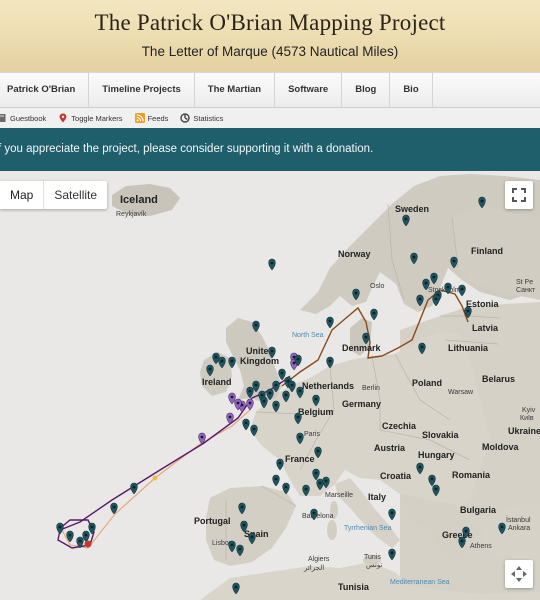  What do you see at coordinates (155, 478) in the screenshot?
I see `route-position-marker` at bounding box center [155, 478].